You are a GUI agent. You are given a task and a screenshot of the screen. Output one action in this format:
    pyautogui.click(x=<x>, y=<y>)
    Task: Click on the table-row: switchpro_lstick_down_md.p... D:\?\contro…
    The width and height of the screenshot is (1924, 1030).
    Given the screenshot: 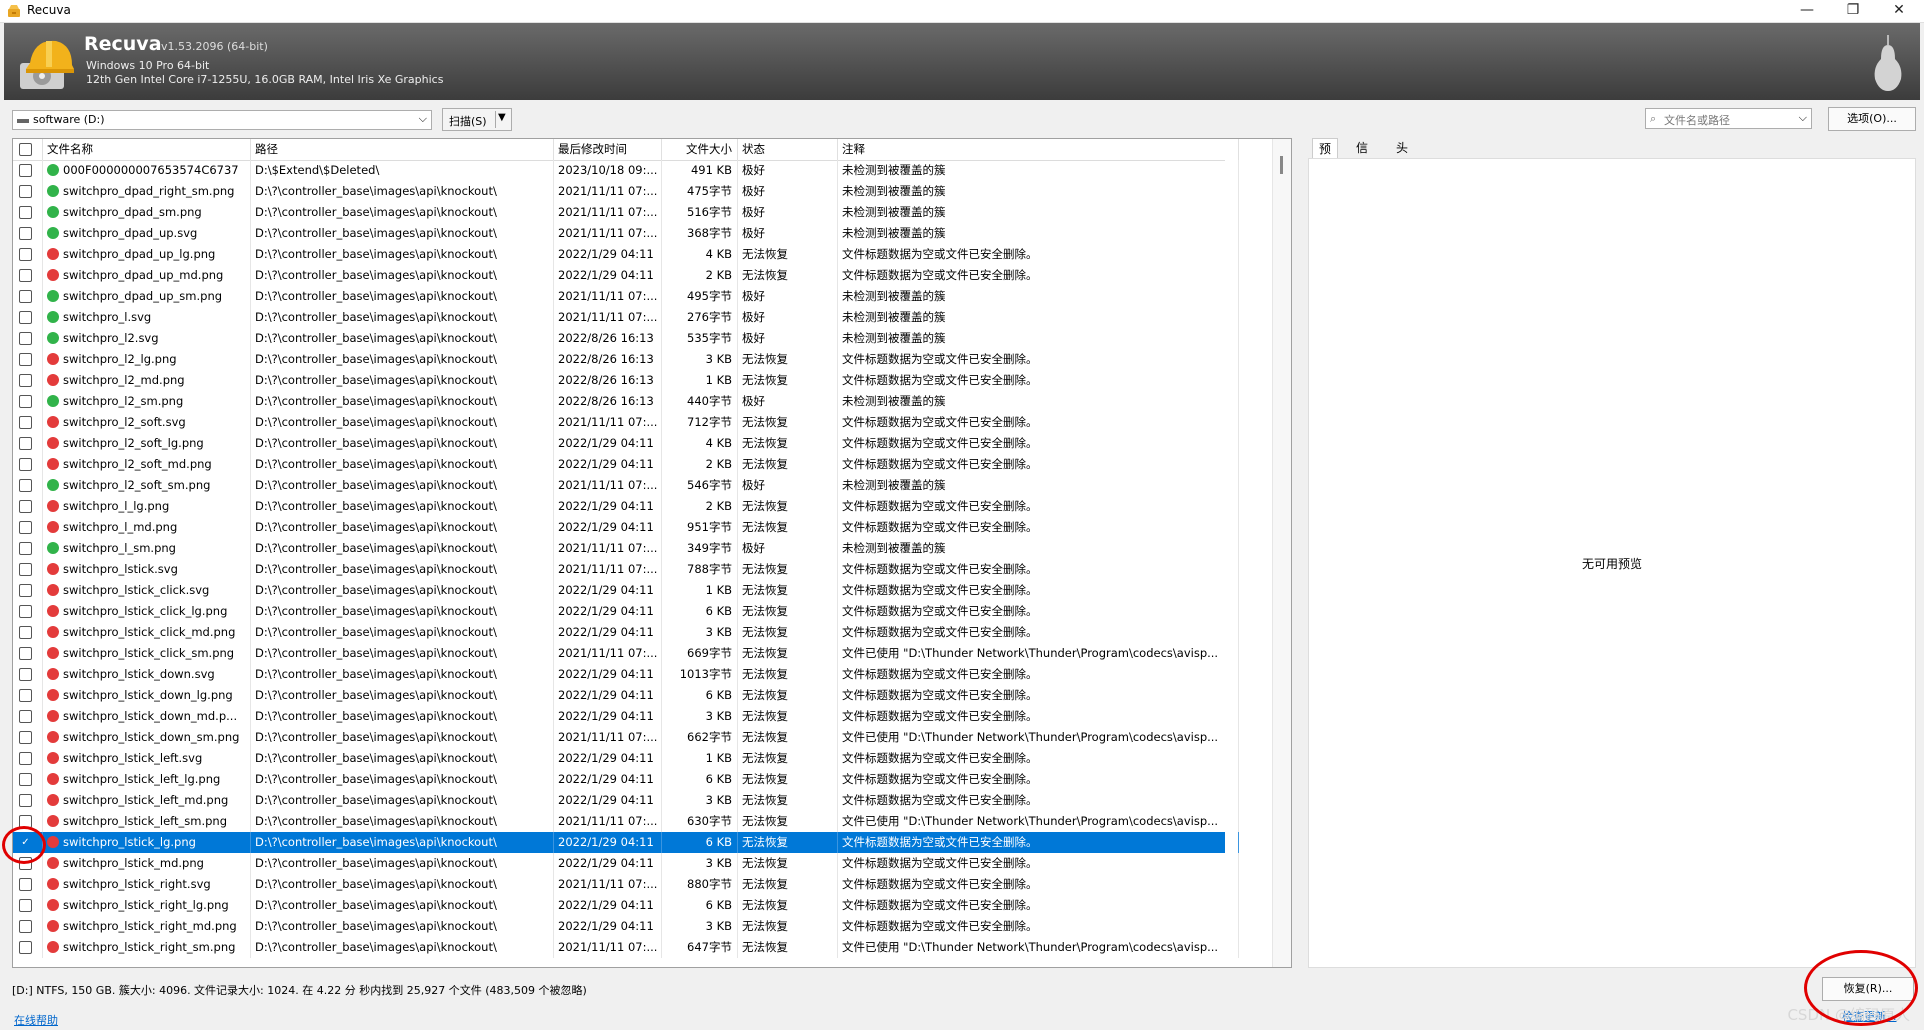 What is the action you would take?
    pyautogui.click(x=626, y=716)
    